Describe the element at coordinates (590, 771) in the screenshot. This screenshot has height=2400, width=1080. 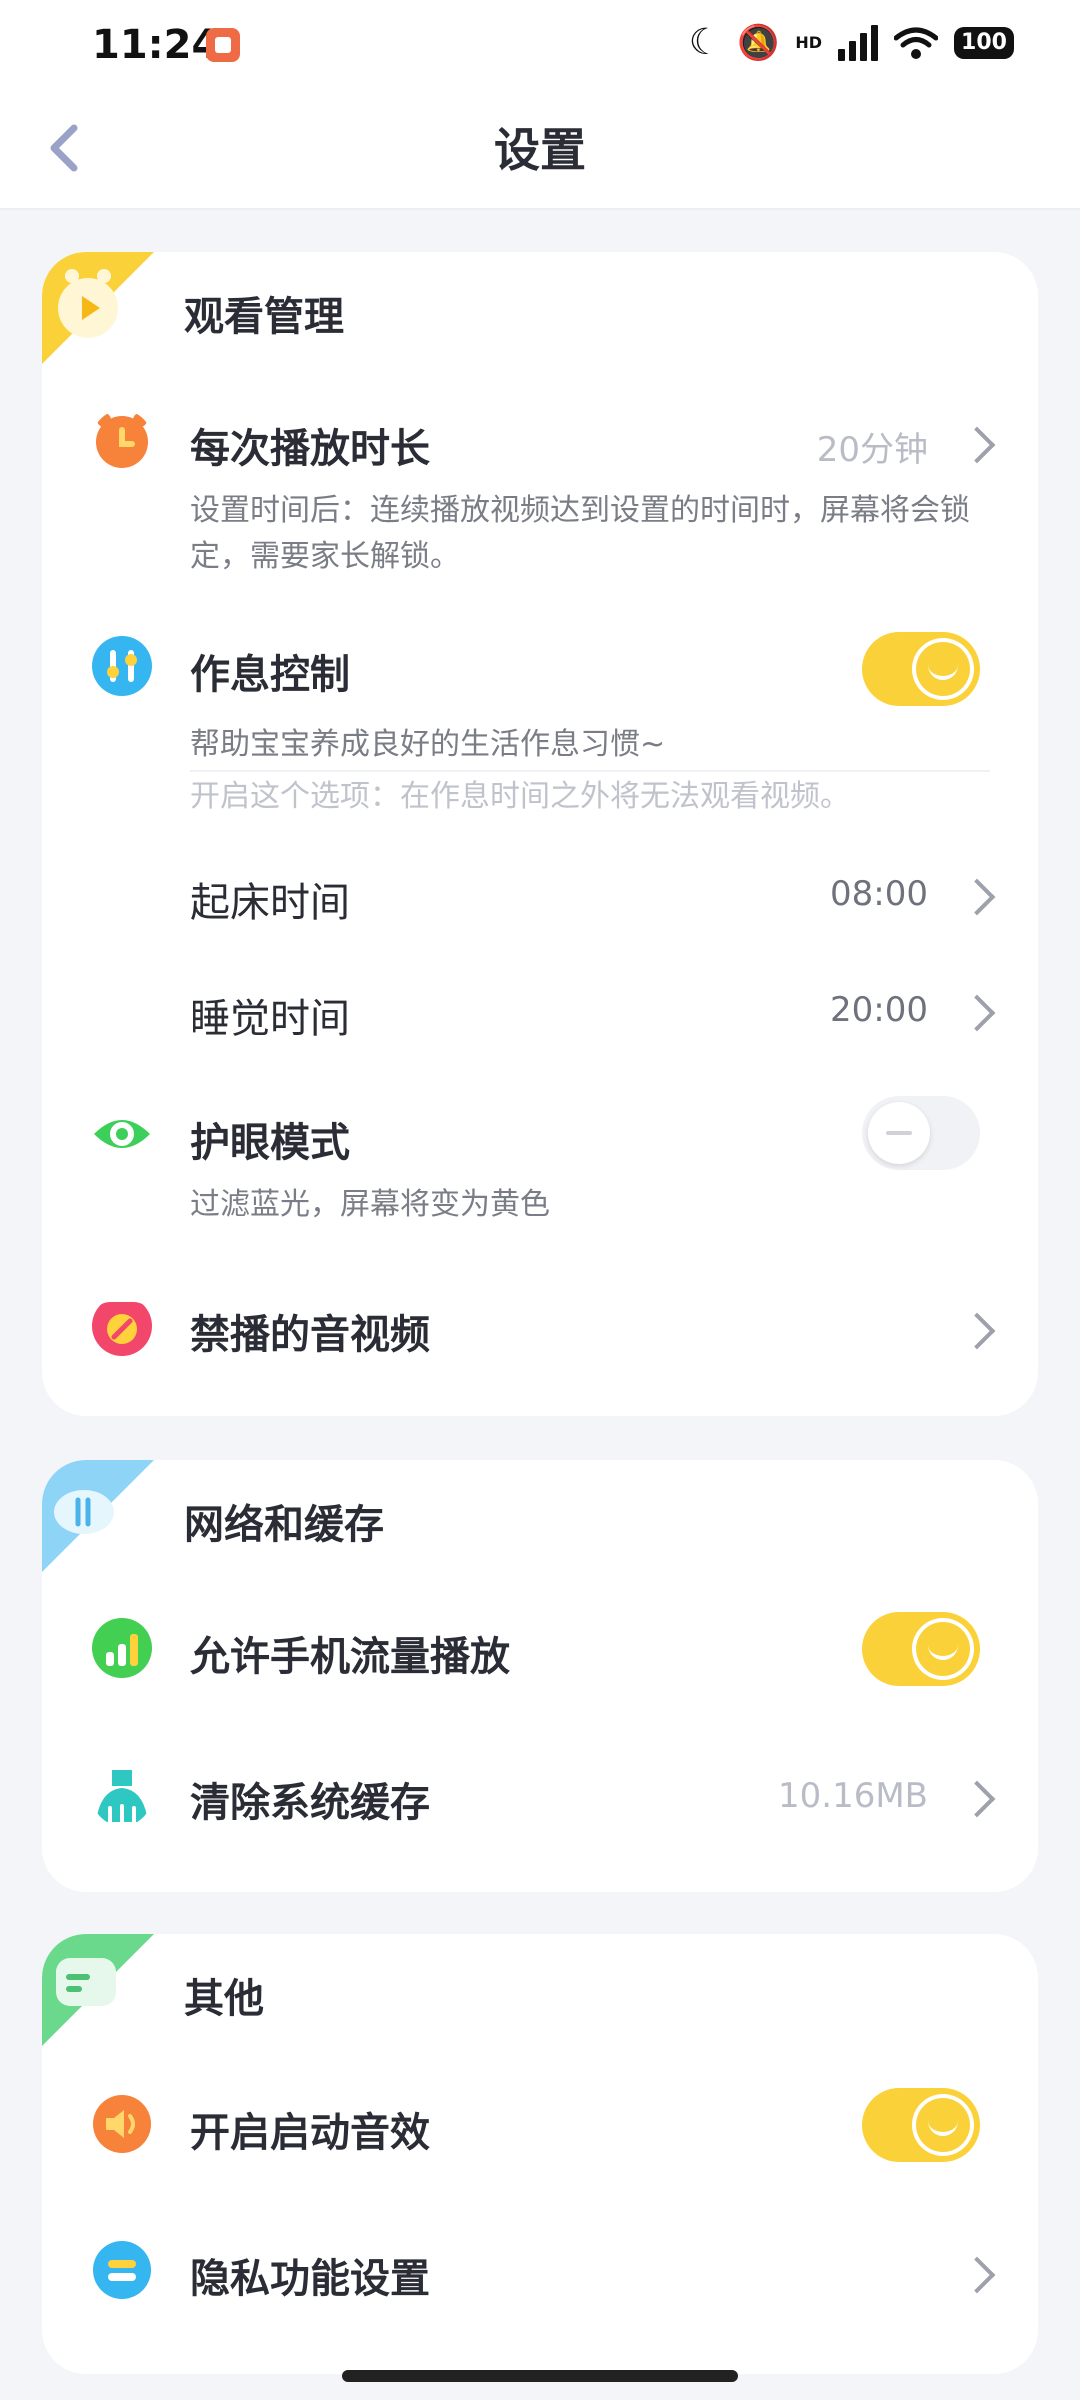
I see `divider` at that location.